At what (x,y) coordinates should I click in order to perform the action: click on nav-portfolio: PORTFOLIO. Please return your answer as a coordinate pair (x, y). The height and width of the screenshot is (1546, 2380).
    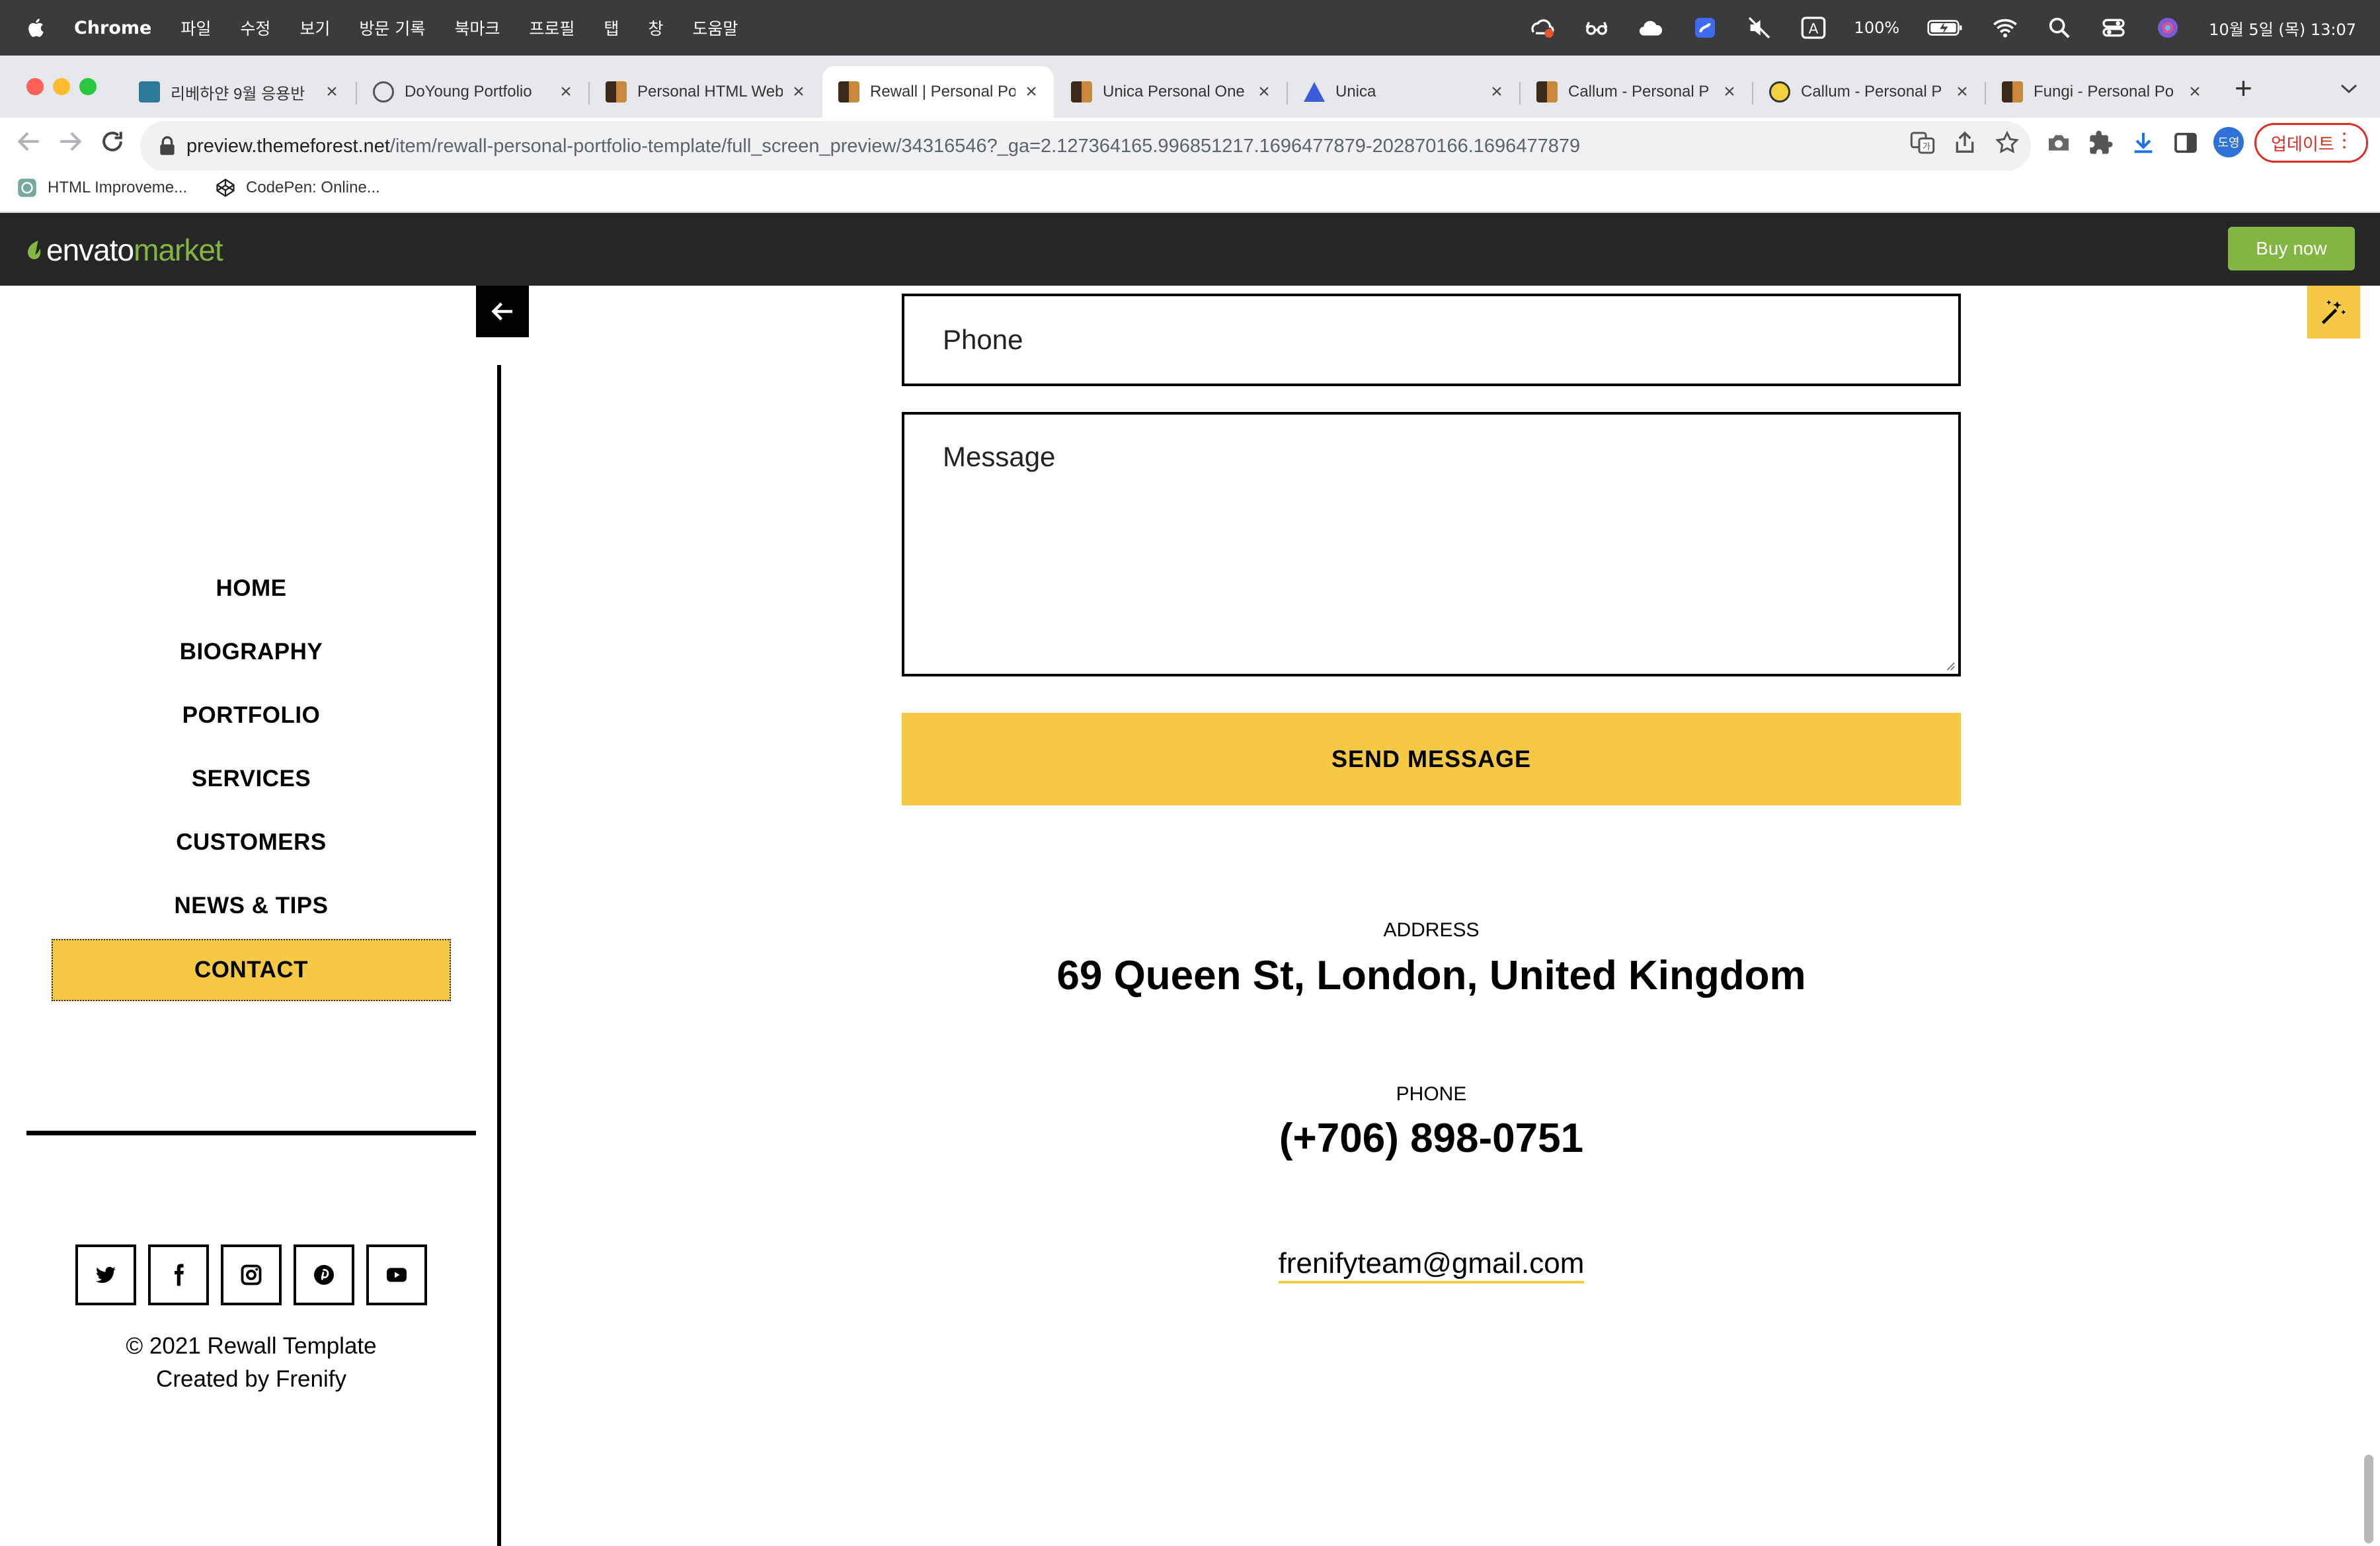
    Looking at the image, I should click on (251, 715).